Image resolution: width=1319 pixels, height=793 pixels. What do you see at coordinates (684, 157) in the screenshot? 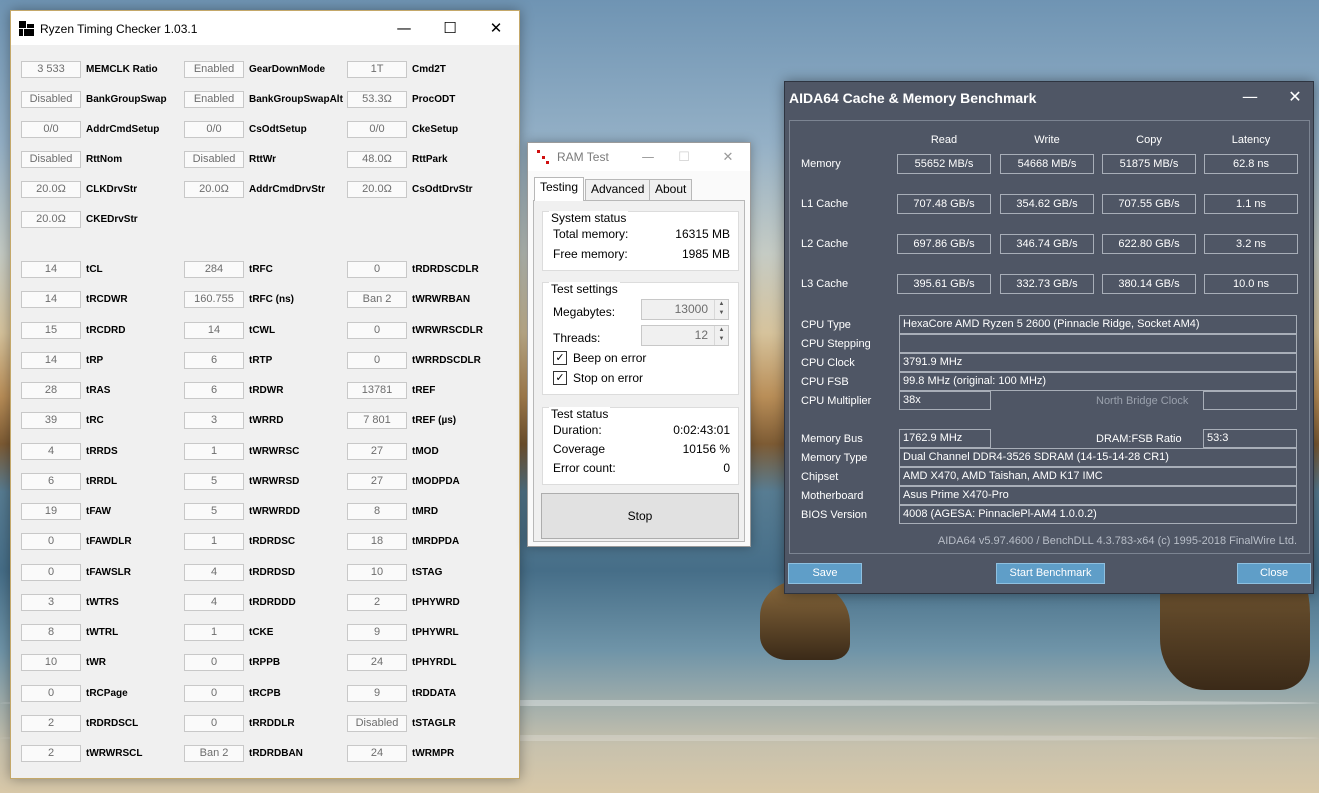
I see `ramtest-maximize-button: ☐` at bounding box center [684, 157].